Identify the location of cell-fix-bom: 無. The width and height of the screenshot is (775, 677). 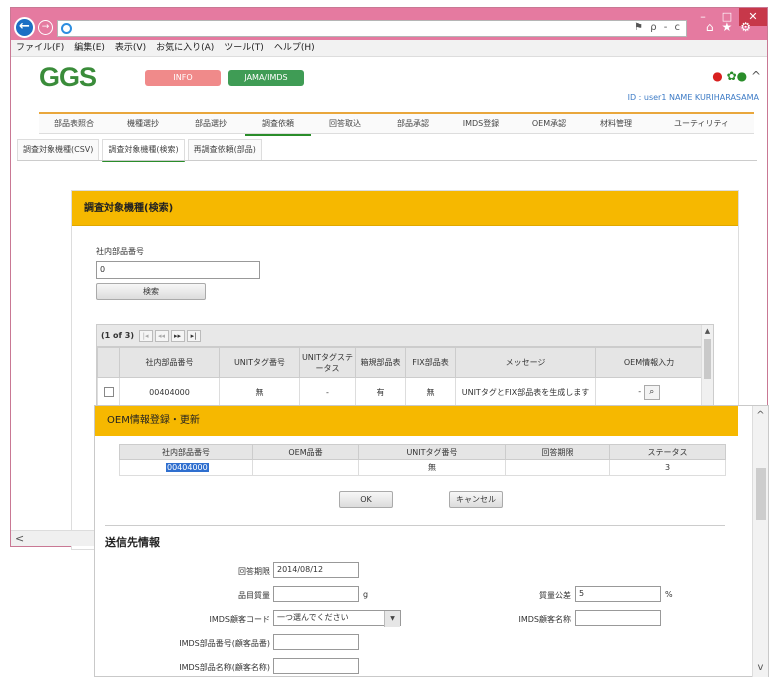
(430, 392).